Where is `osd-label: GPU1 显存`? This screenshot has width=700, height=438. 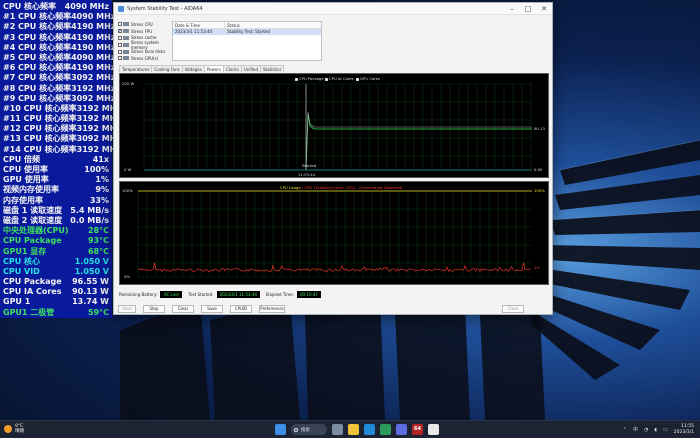
osd-label: GPU1 显存 is located at coordinates (25, 251).